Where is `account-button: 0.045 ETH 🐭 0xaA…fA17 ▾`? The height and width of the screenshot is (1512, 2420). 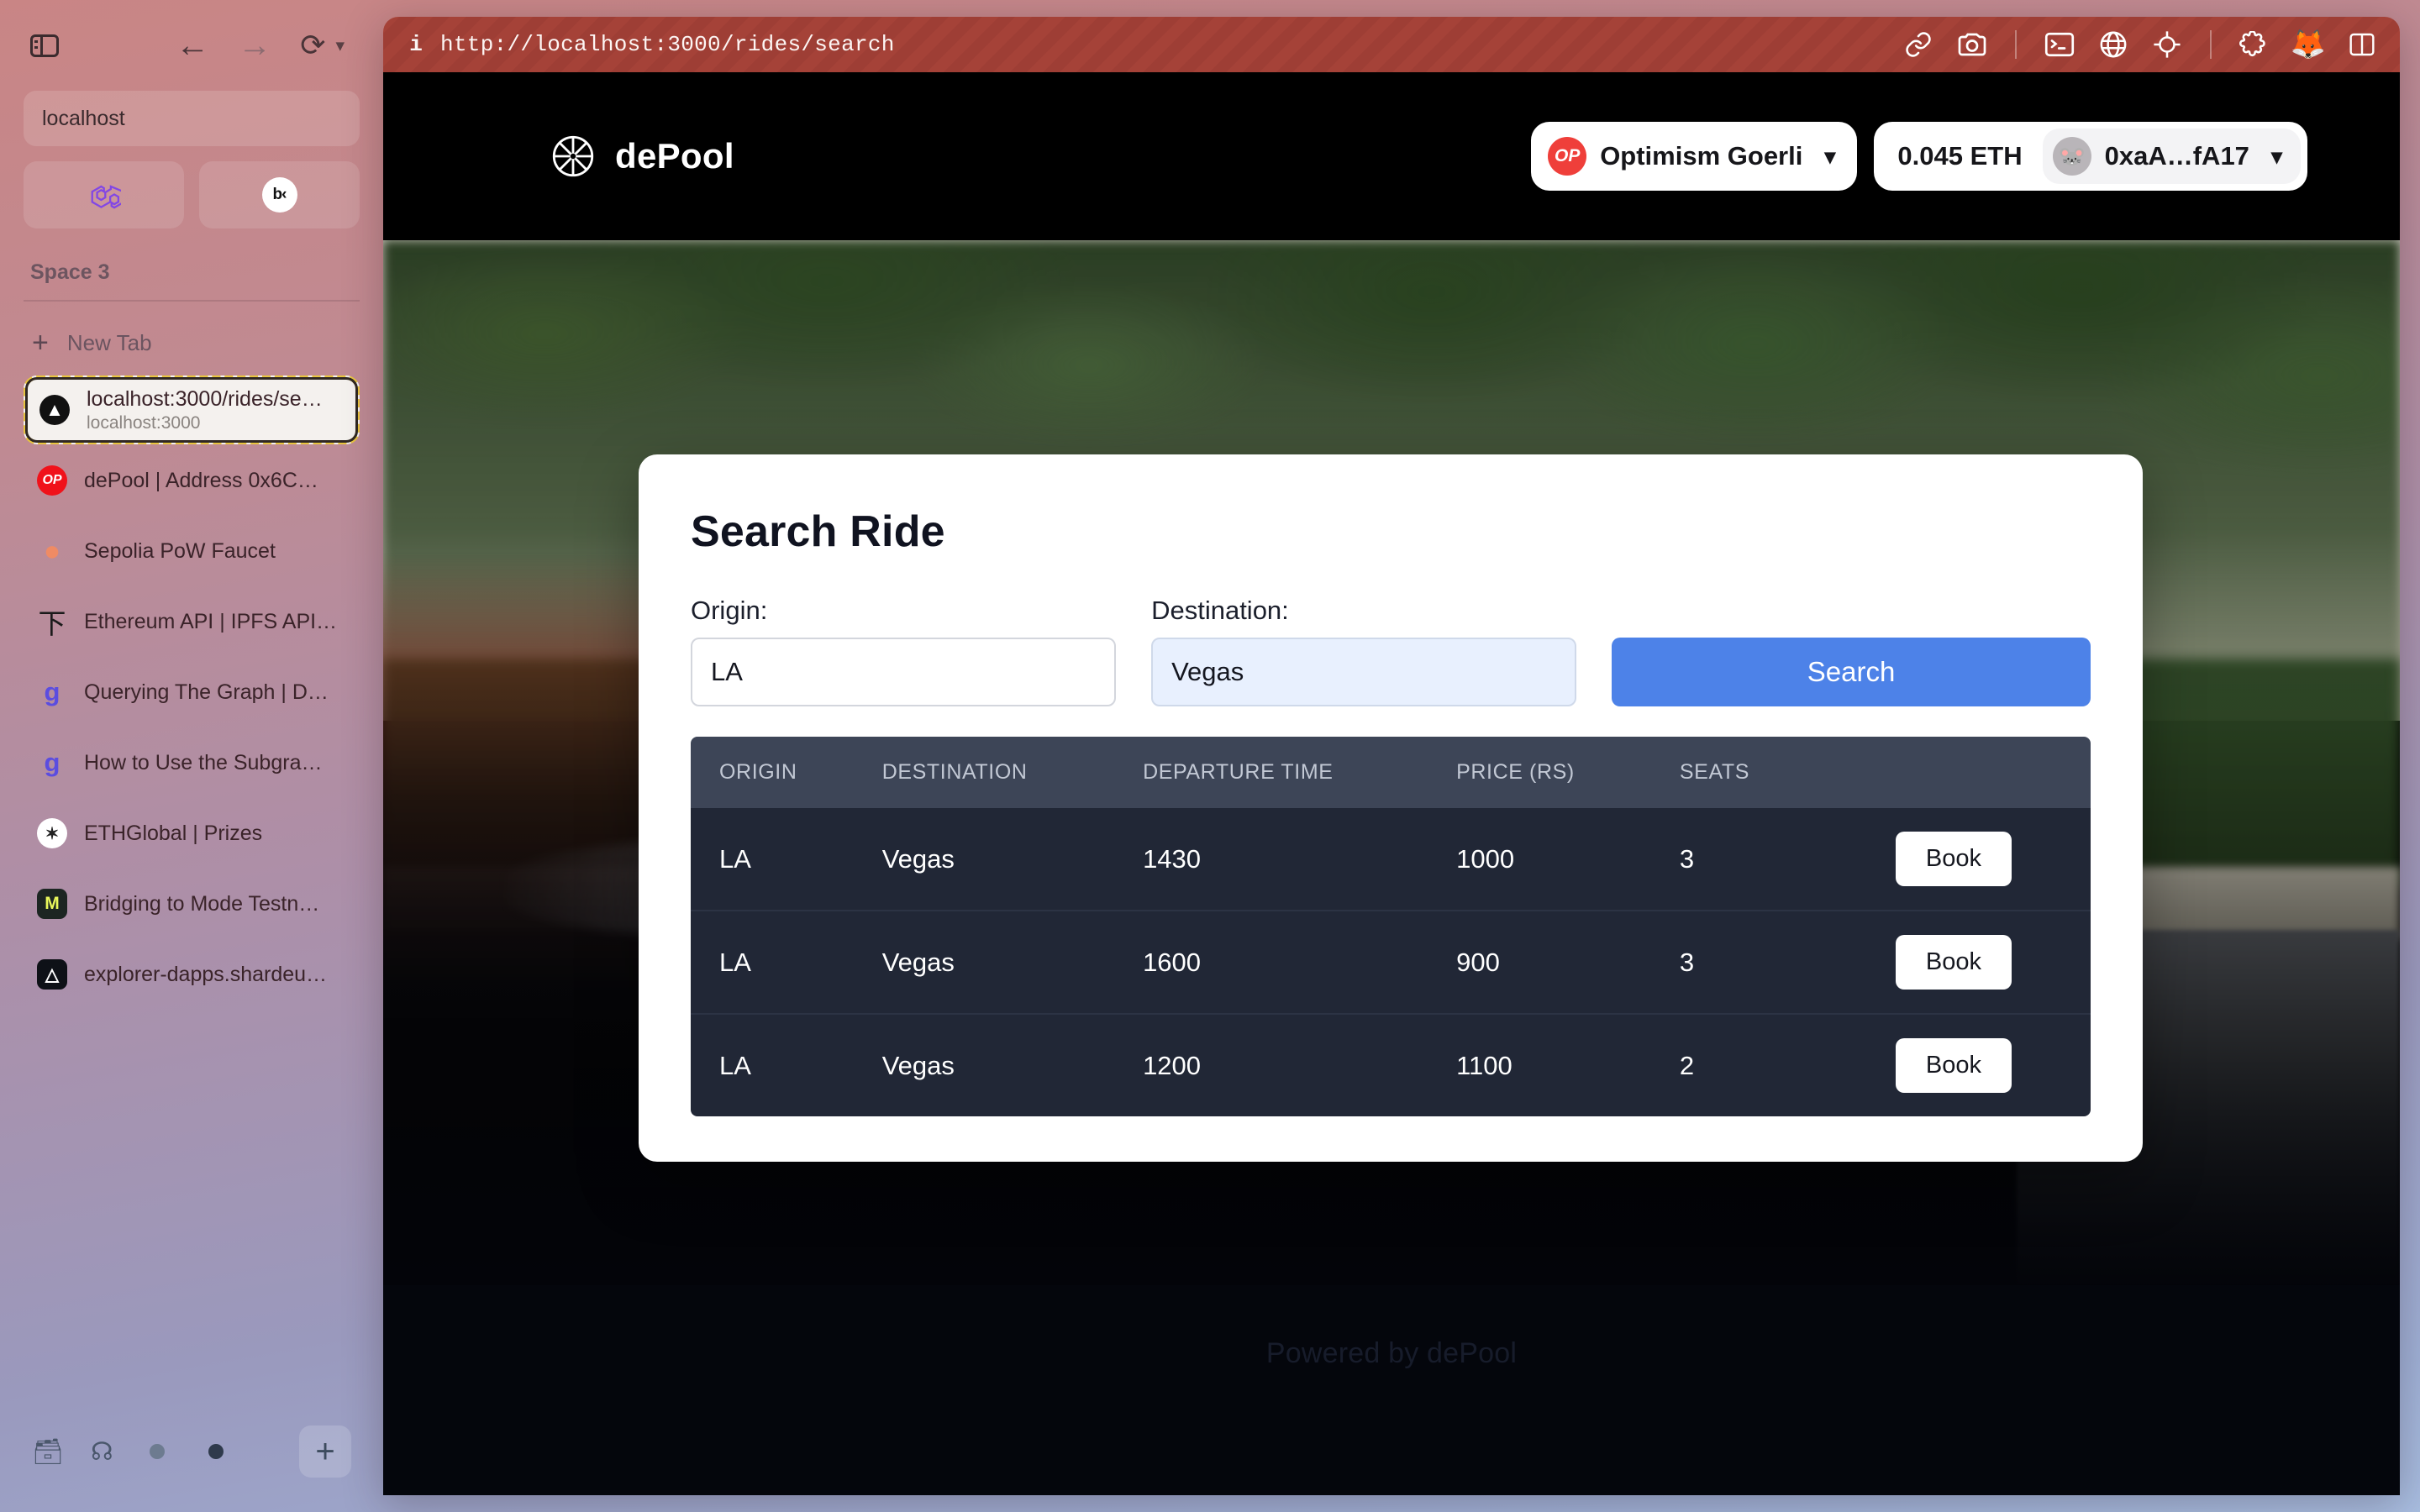
account-button: 0.045 ETH 🐭 0xaA…fA17 ▾ is located at coordinates (2090, 156).